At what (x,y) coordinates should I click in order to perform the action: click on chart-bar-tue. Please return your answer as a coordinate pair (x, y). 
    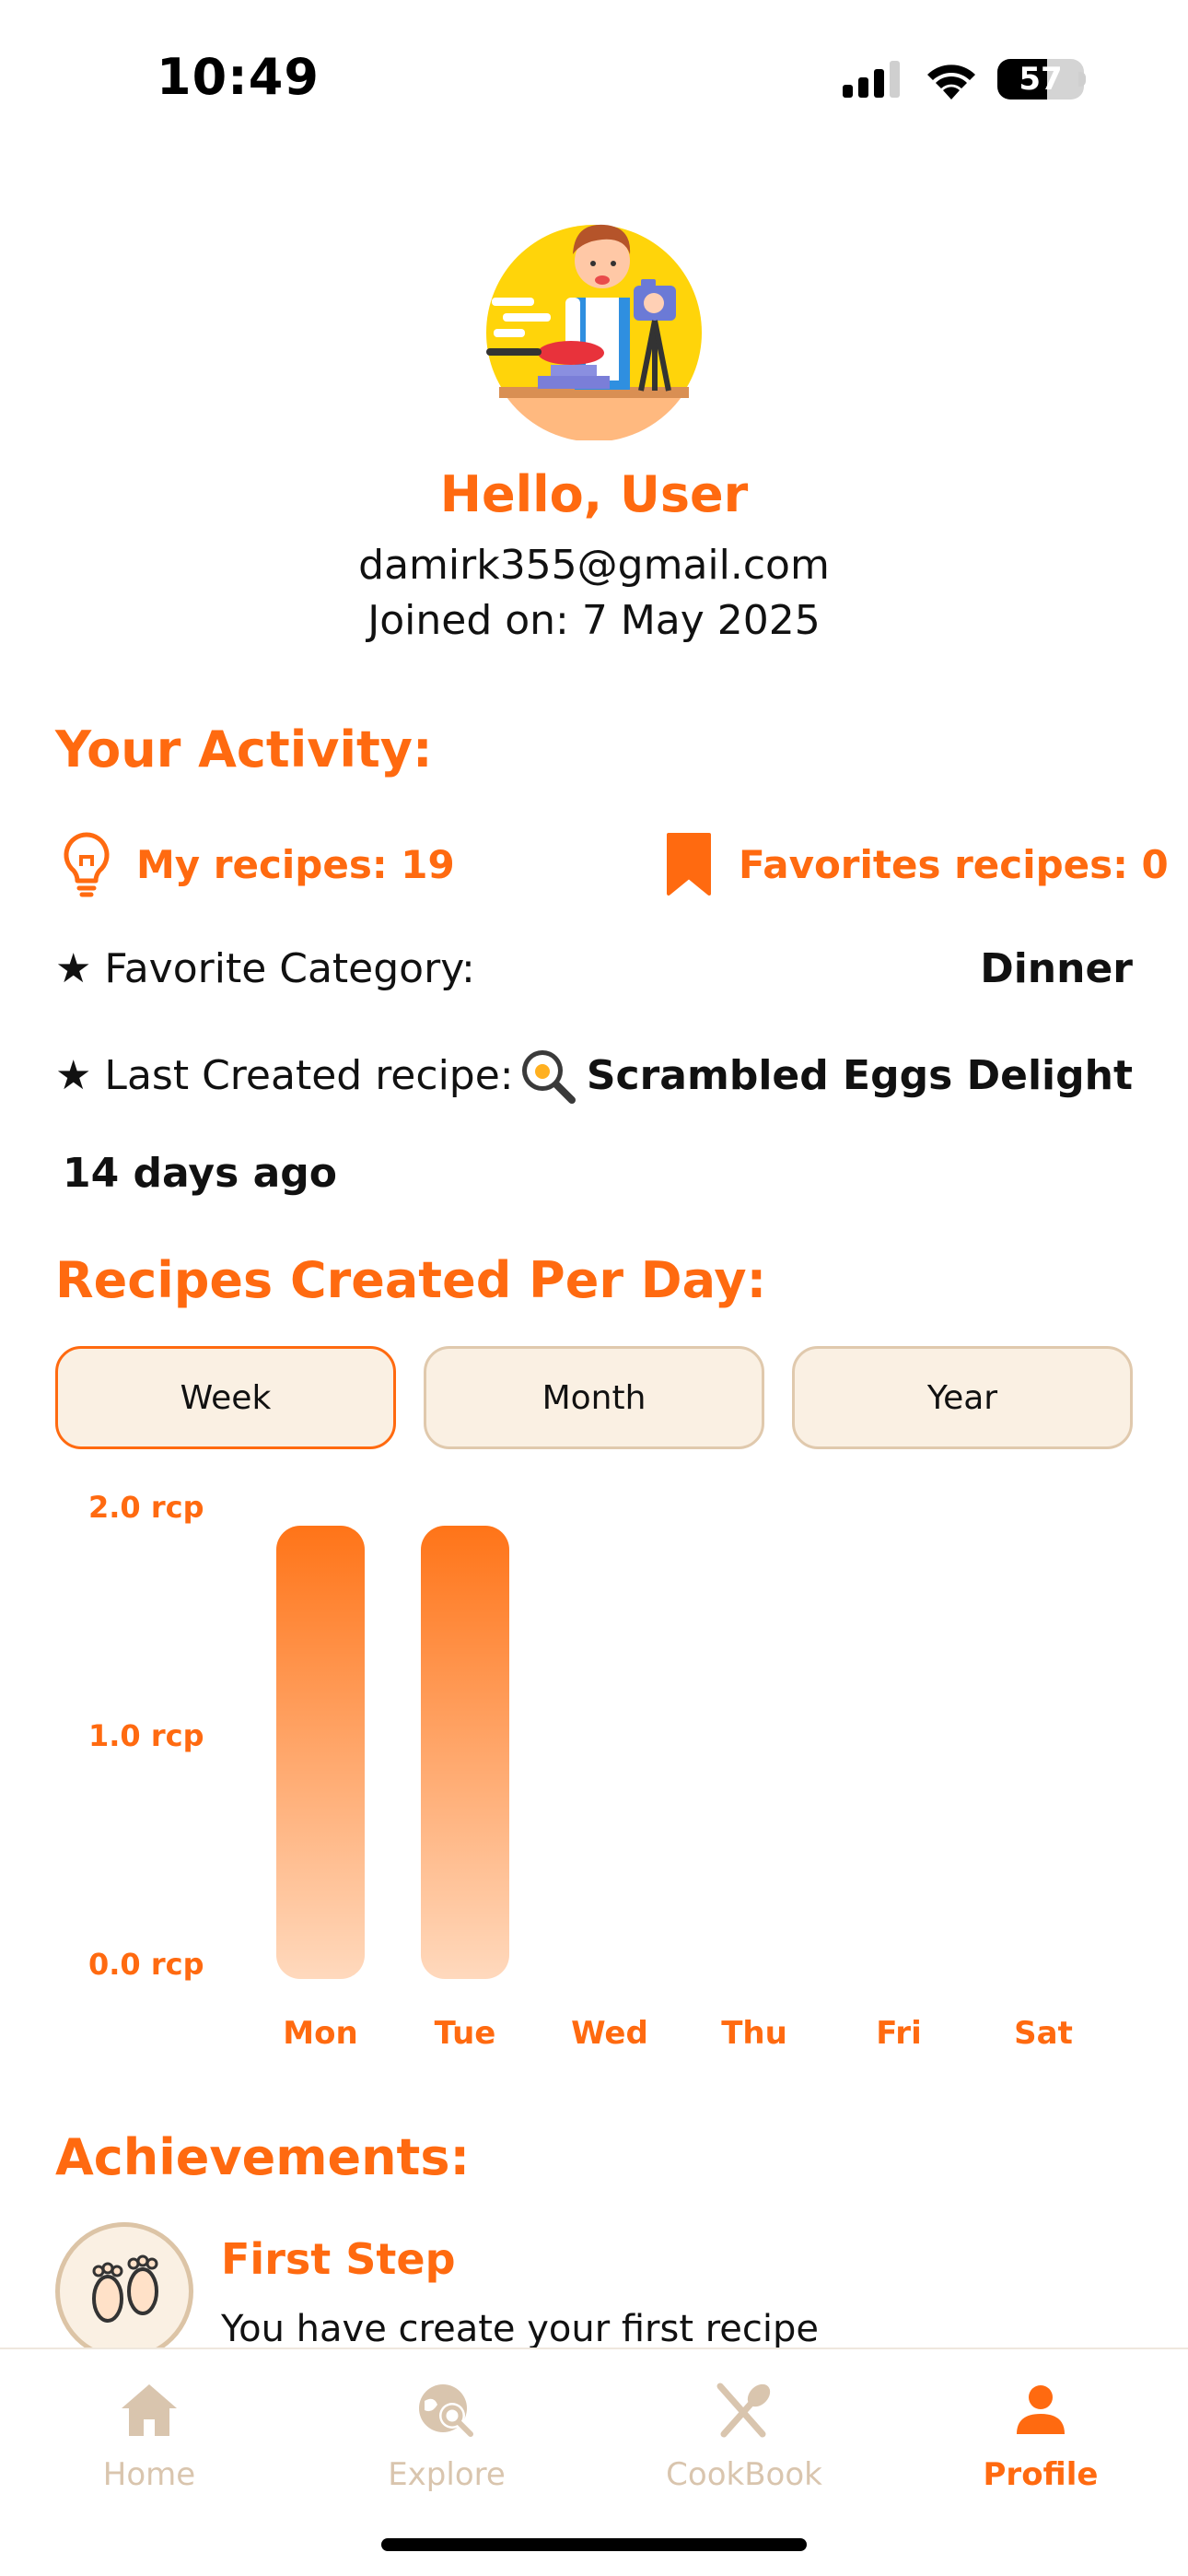
    Looking at the image, I should click on (465, 1752).